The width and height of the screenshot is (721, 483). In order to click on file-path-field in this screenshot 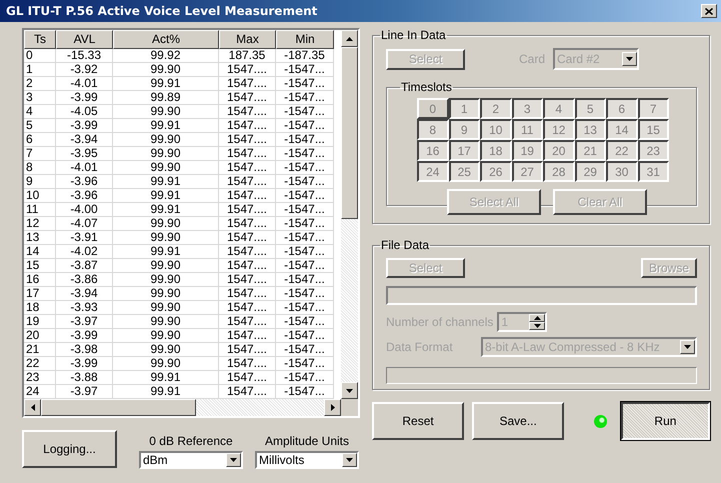, I will do `click(541, 295)`.